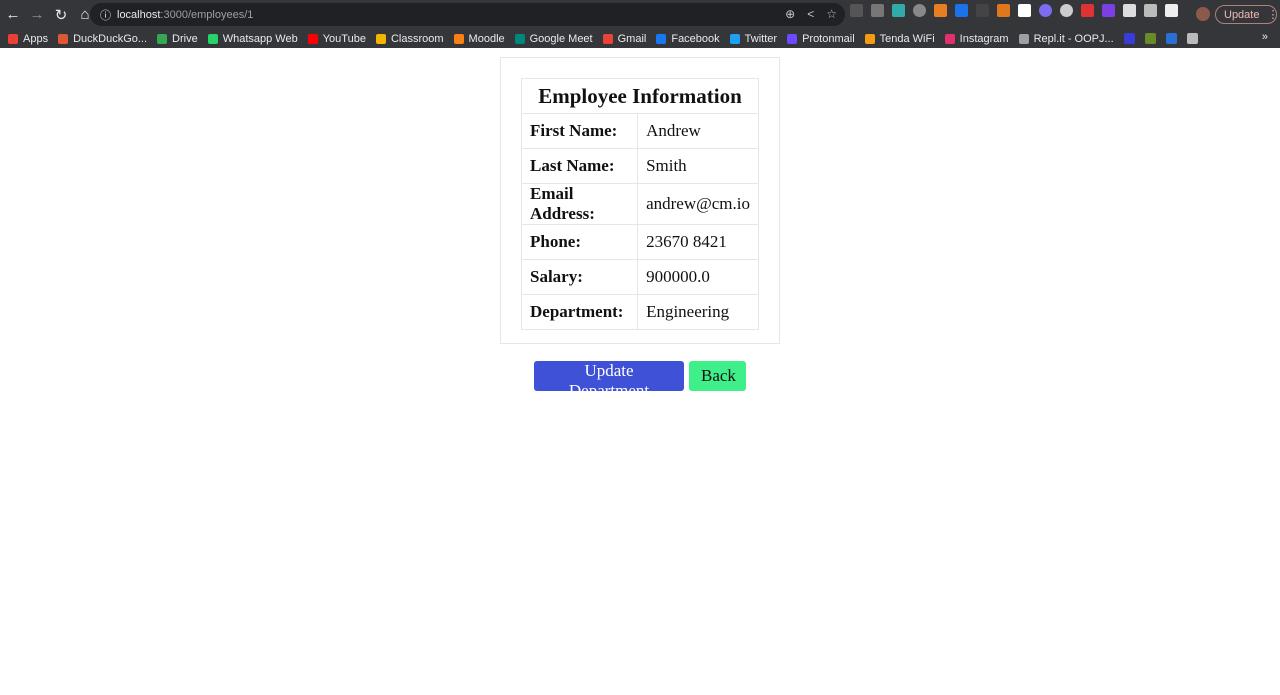  What do you see at coordinates (1265, 37) in the screenshot?
I see `more-bookmarks-icon: »` at bounding box center [1265, 37].